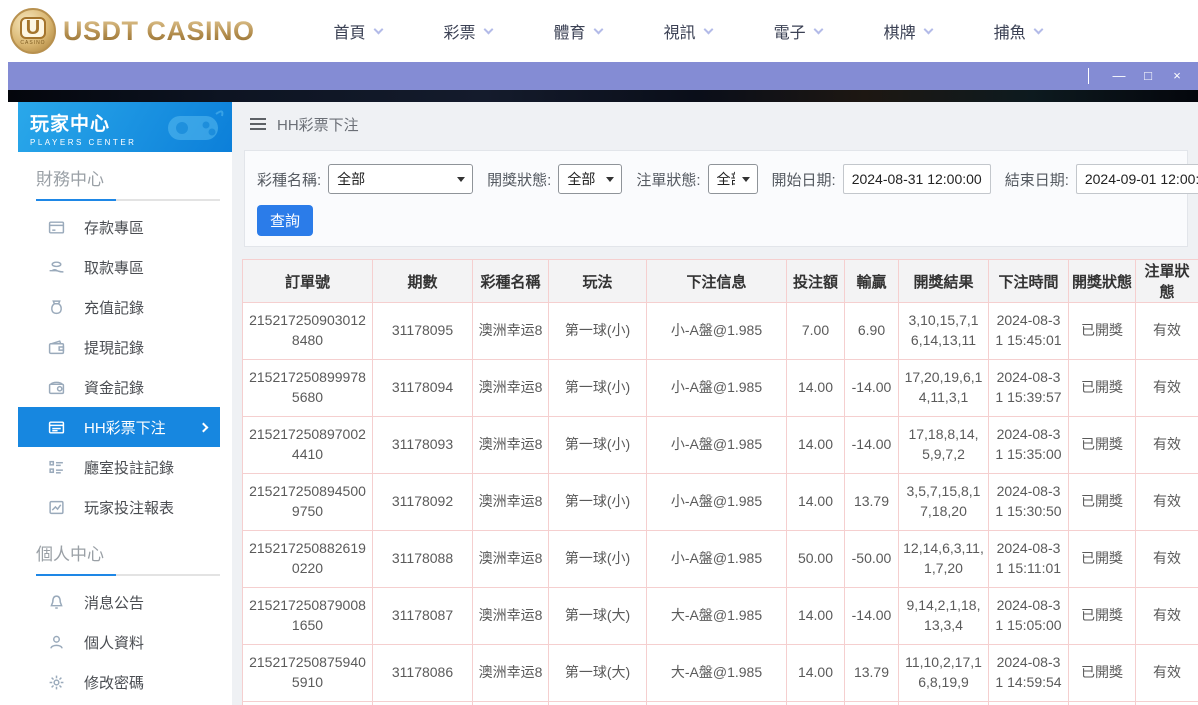 The height and width of the screenshot is (705, 1198). I want to click on table-cell: 12,14,6,3,11,1,7,20, so click(943, 559).